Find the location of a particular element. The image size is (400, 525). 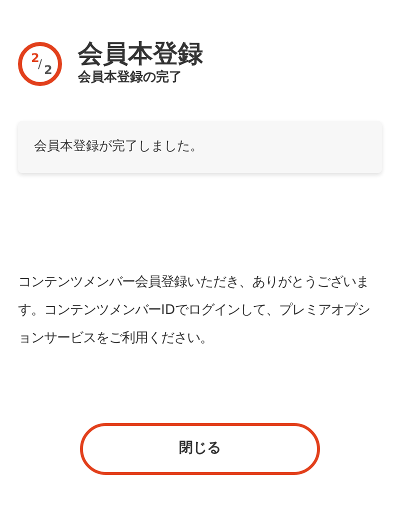

close-button: 閉じる is located at coordinates (200, 448).